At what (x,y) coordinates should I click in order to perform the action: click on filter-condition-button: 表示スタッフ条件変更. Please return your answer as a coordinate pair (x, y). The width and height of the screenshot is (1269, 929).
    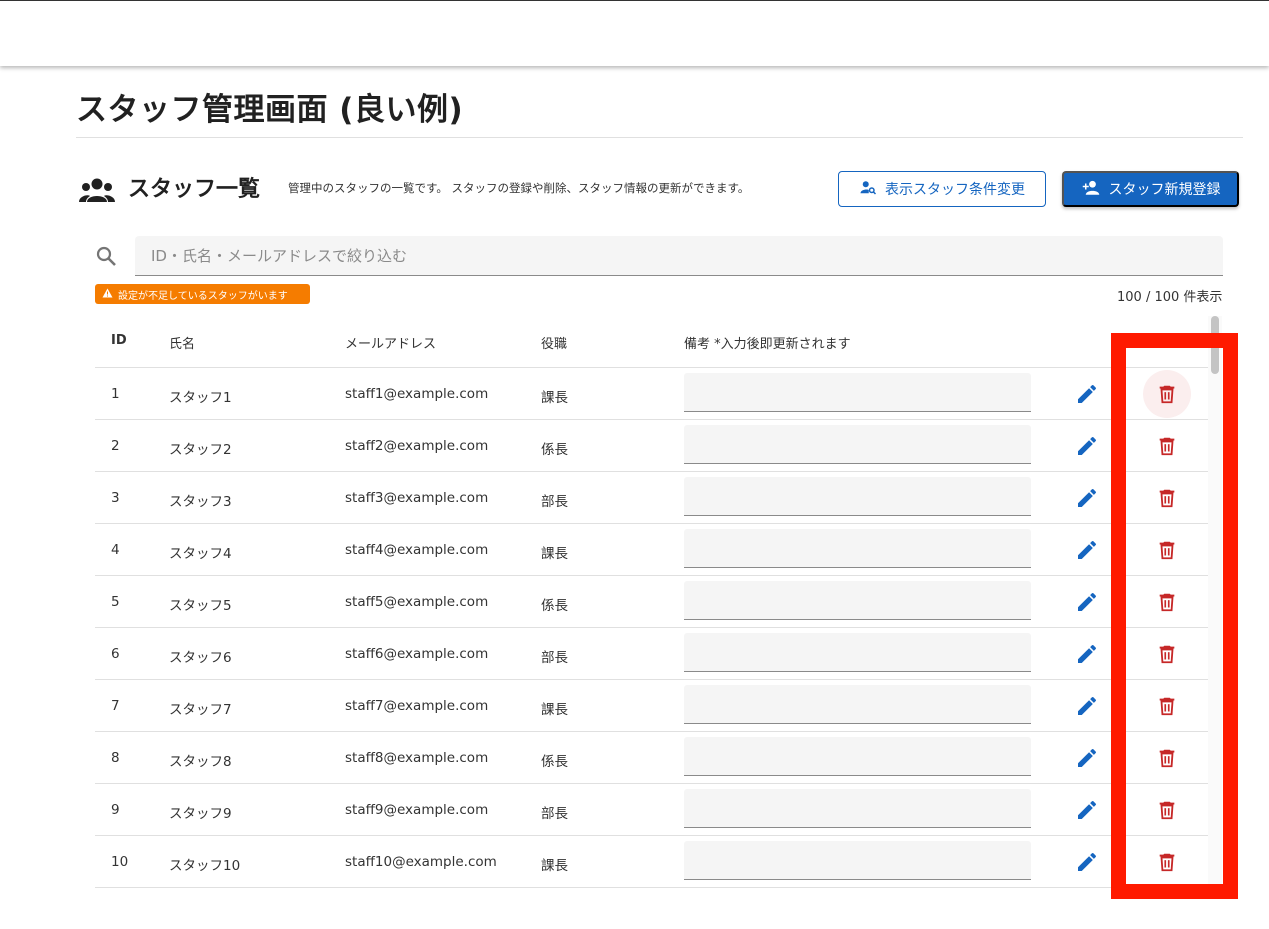
    Looking at the image, I should click on (942, 189).